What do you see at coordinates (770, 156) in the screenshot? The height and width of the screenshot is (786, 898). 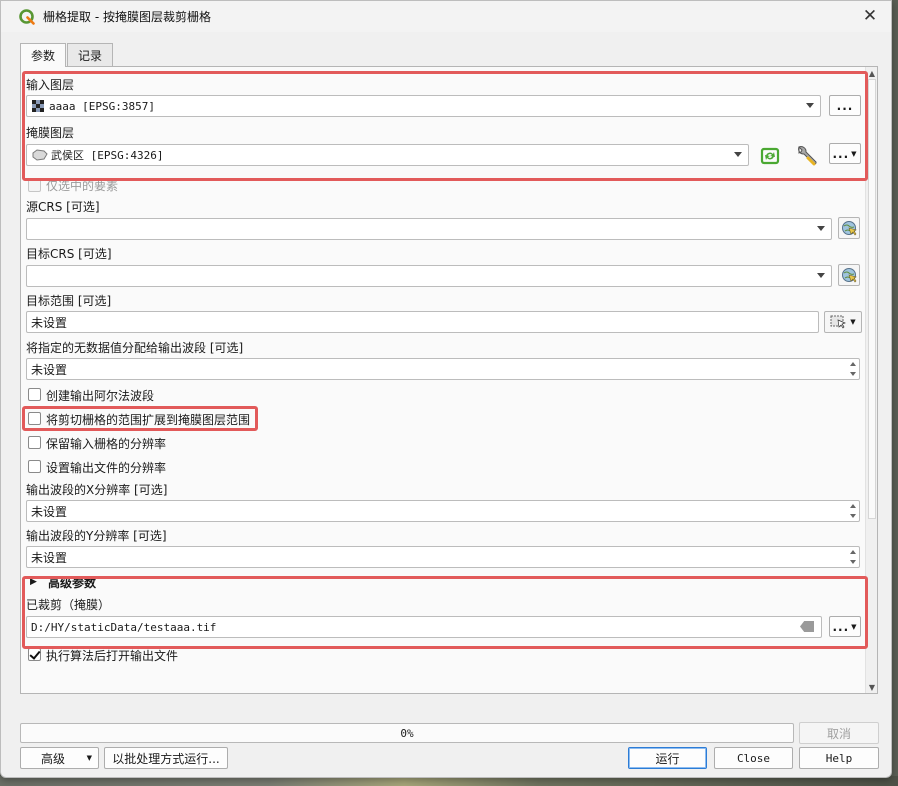 I see `iterate-icon` at bounding box center [770, 156].